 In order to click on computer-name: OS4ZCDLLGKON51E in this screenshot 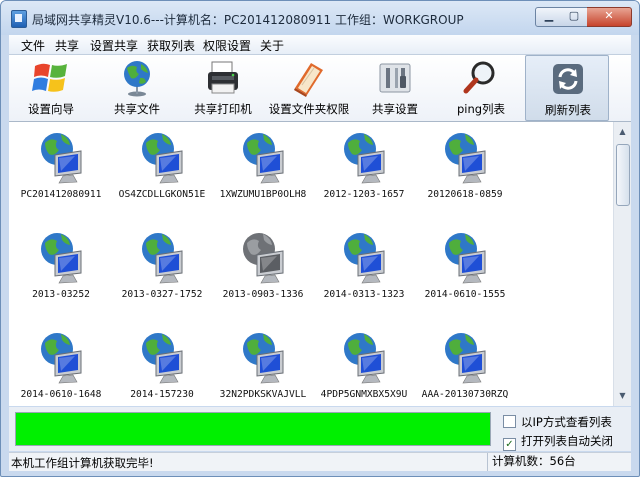, I will do `click(162, 194)`.